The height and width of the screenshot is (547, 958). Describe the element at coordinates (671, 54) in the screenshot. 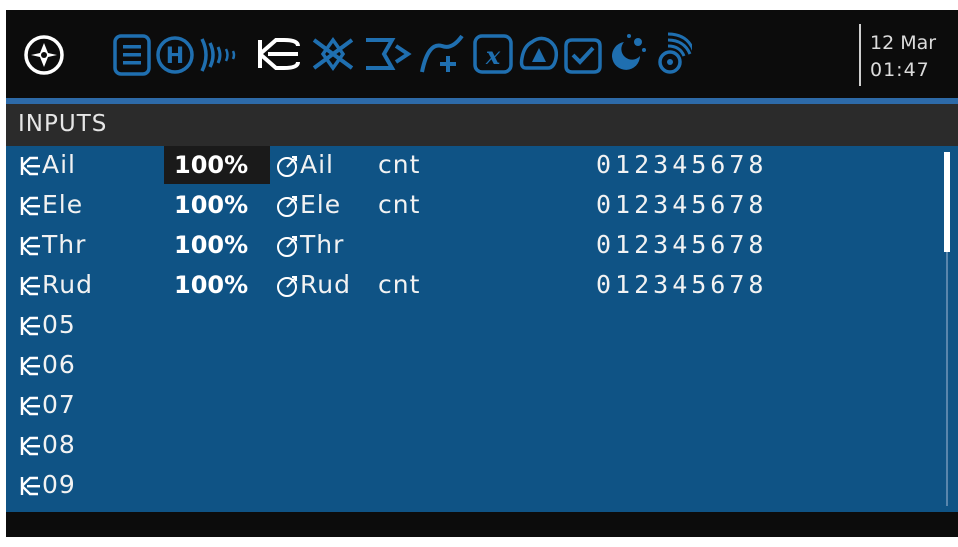

I see `telemetry-icon` at that location.